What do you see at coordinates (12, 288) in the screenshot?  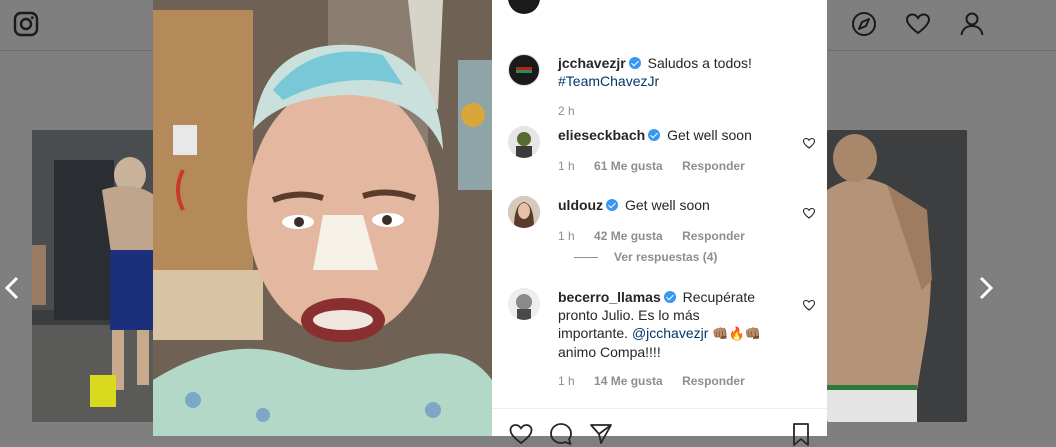 I see `previous-arrow-icon` at bounding box center [12, 288].